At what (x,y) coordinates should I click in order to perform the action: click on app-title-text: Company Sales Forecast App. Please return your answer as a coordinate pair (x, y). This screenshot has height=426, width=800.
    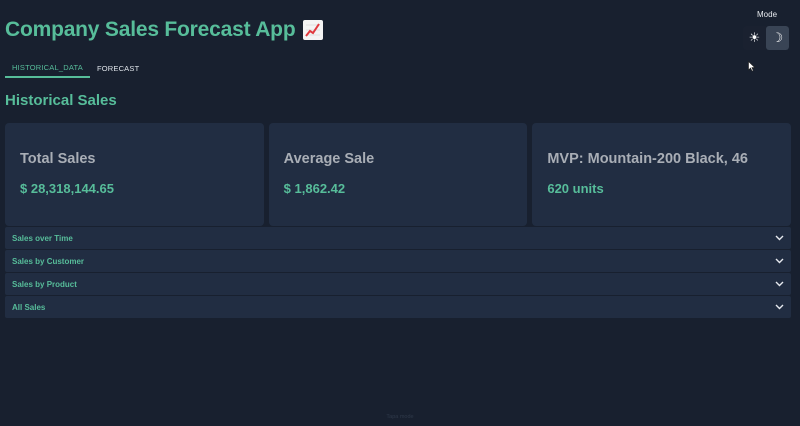
    Looking at the image, I should click on (150, 29).